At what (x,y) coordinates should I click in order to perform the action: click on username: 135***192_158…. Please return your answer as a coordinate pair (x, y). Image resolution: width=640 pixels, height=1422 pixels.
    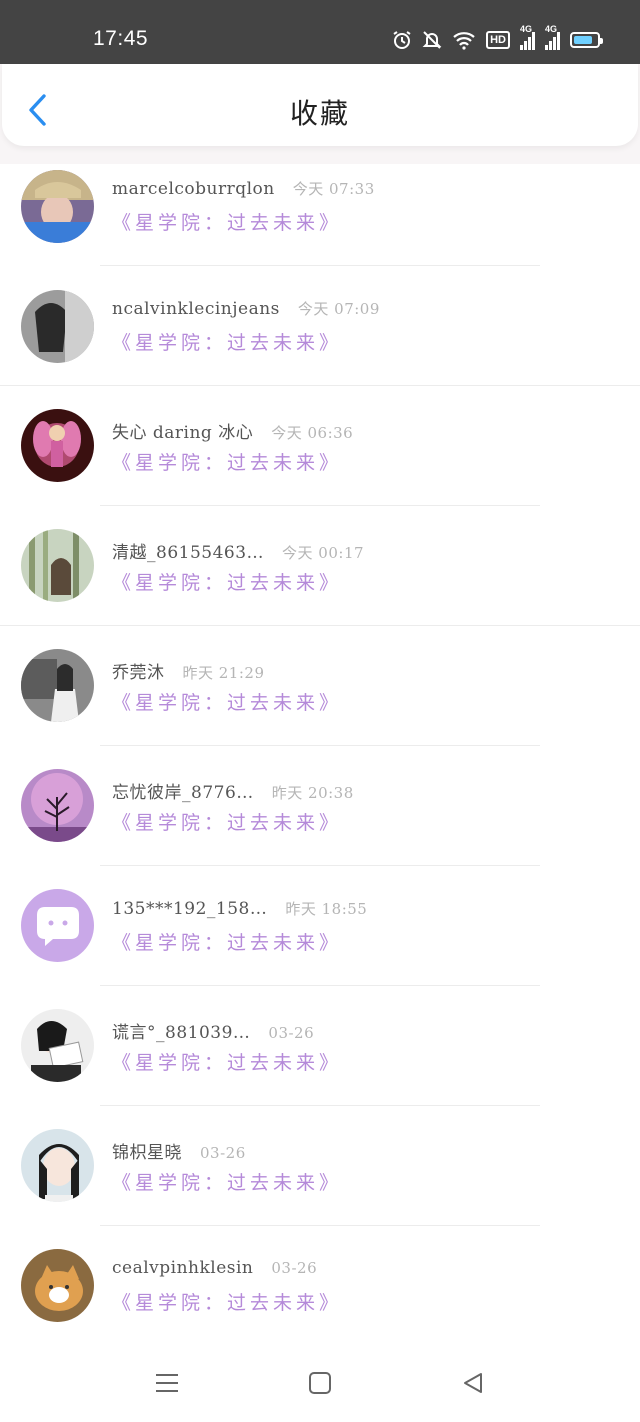
    Looking at the image, I should click on (190, 909).